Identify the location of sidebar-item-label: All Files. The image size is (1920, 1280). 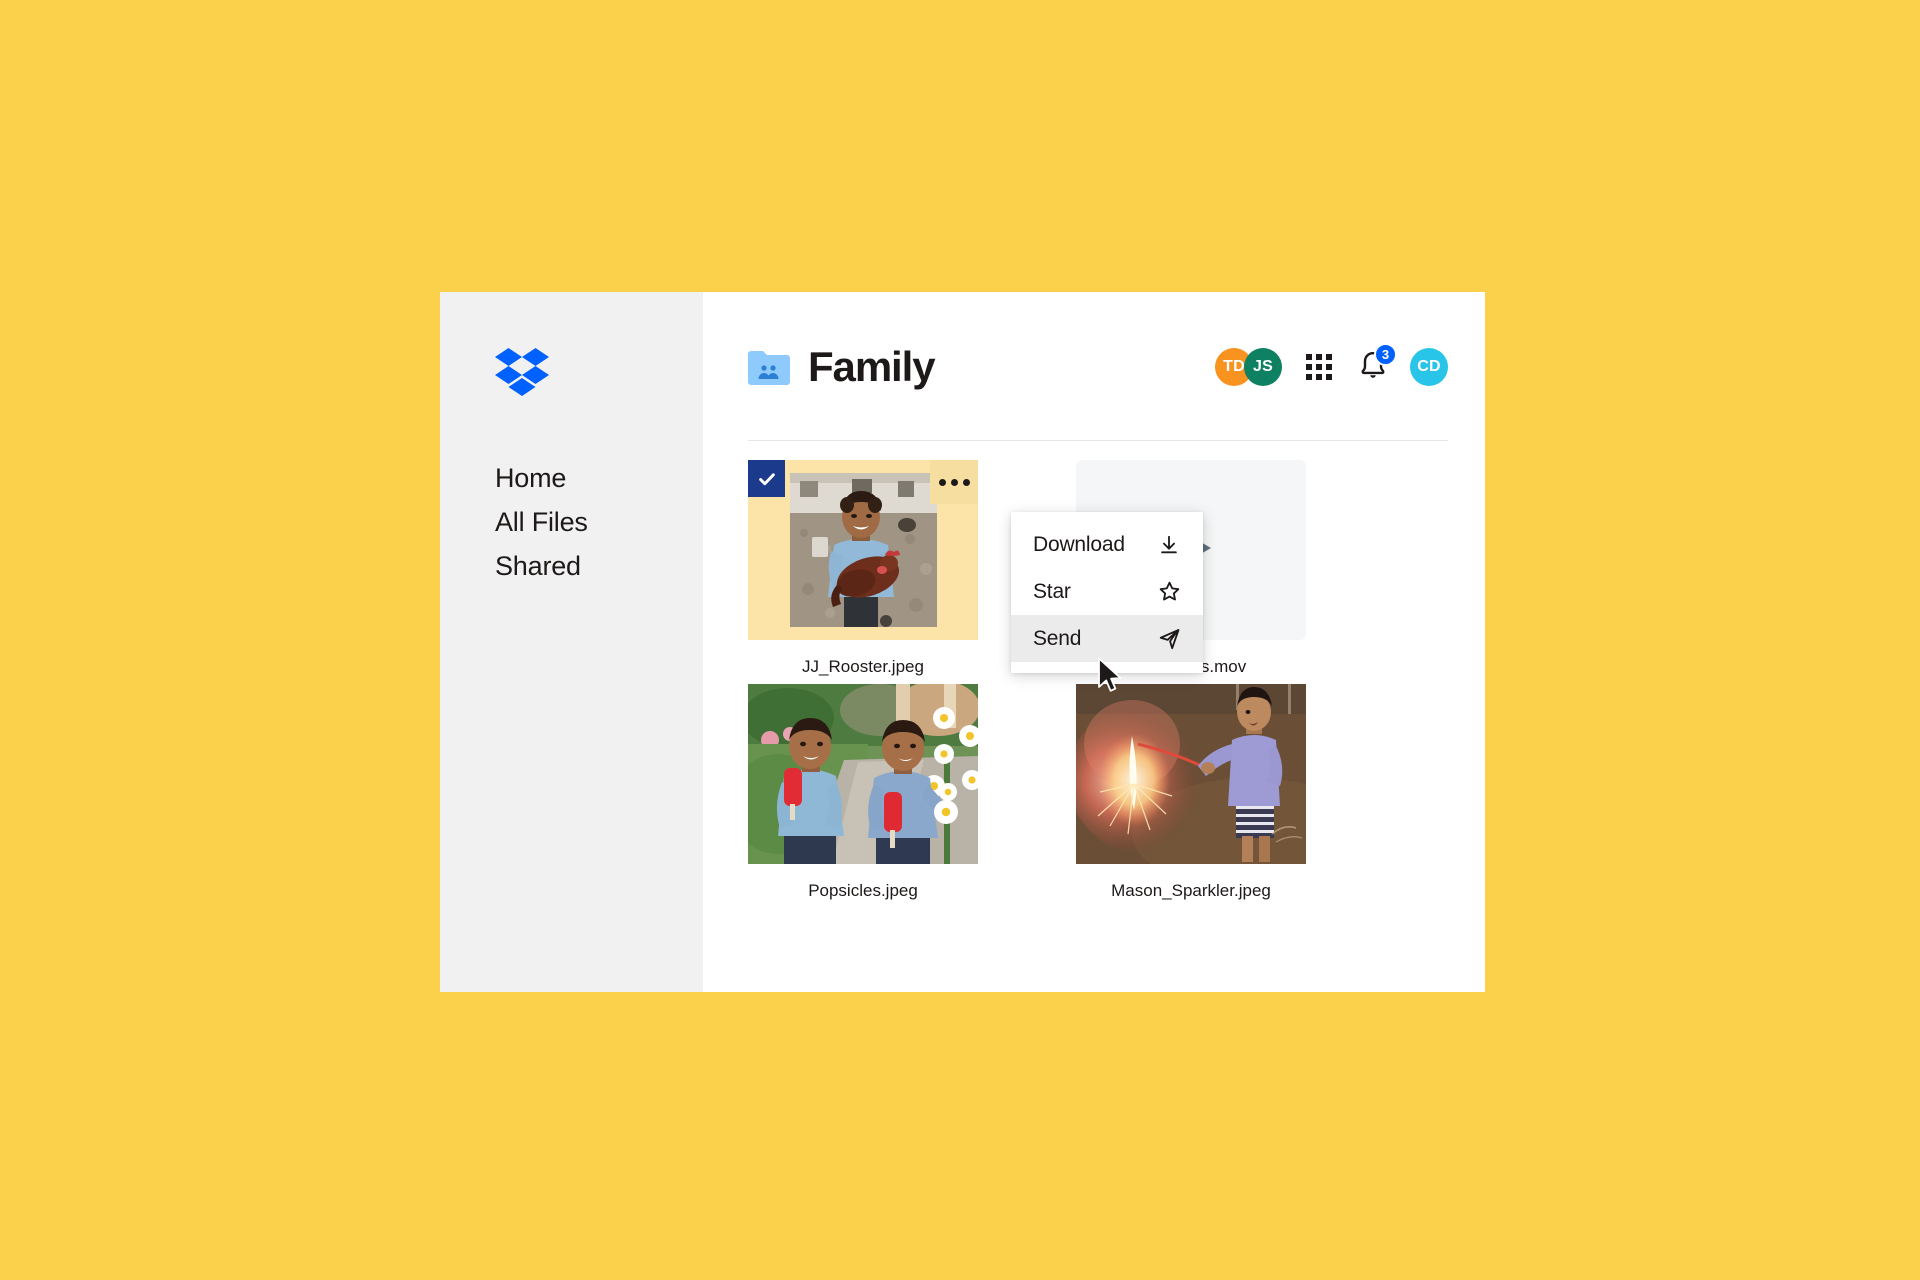
(541, 522).